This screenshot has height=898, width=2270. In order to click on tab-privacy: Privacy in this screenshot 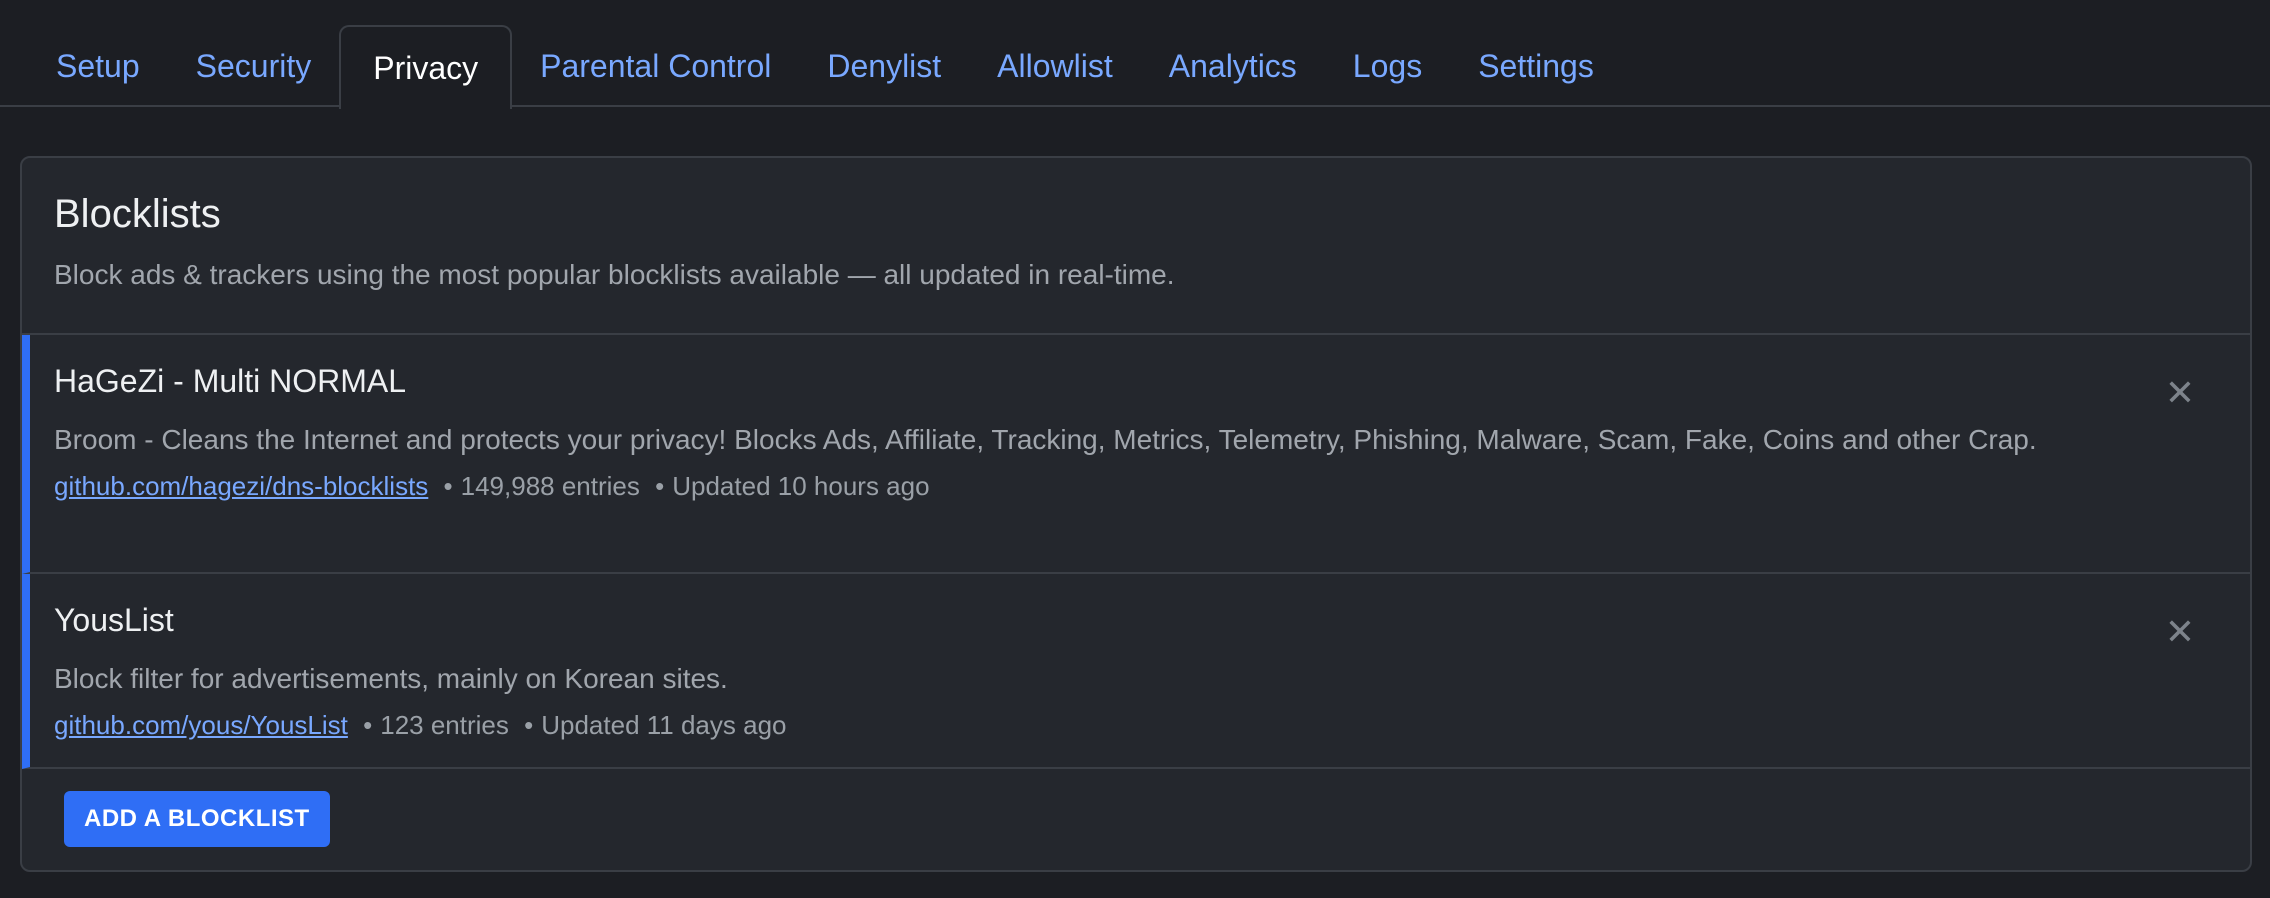, I will do `click(426, 67)`.